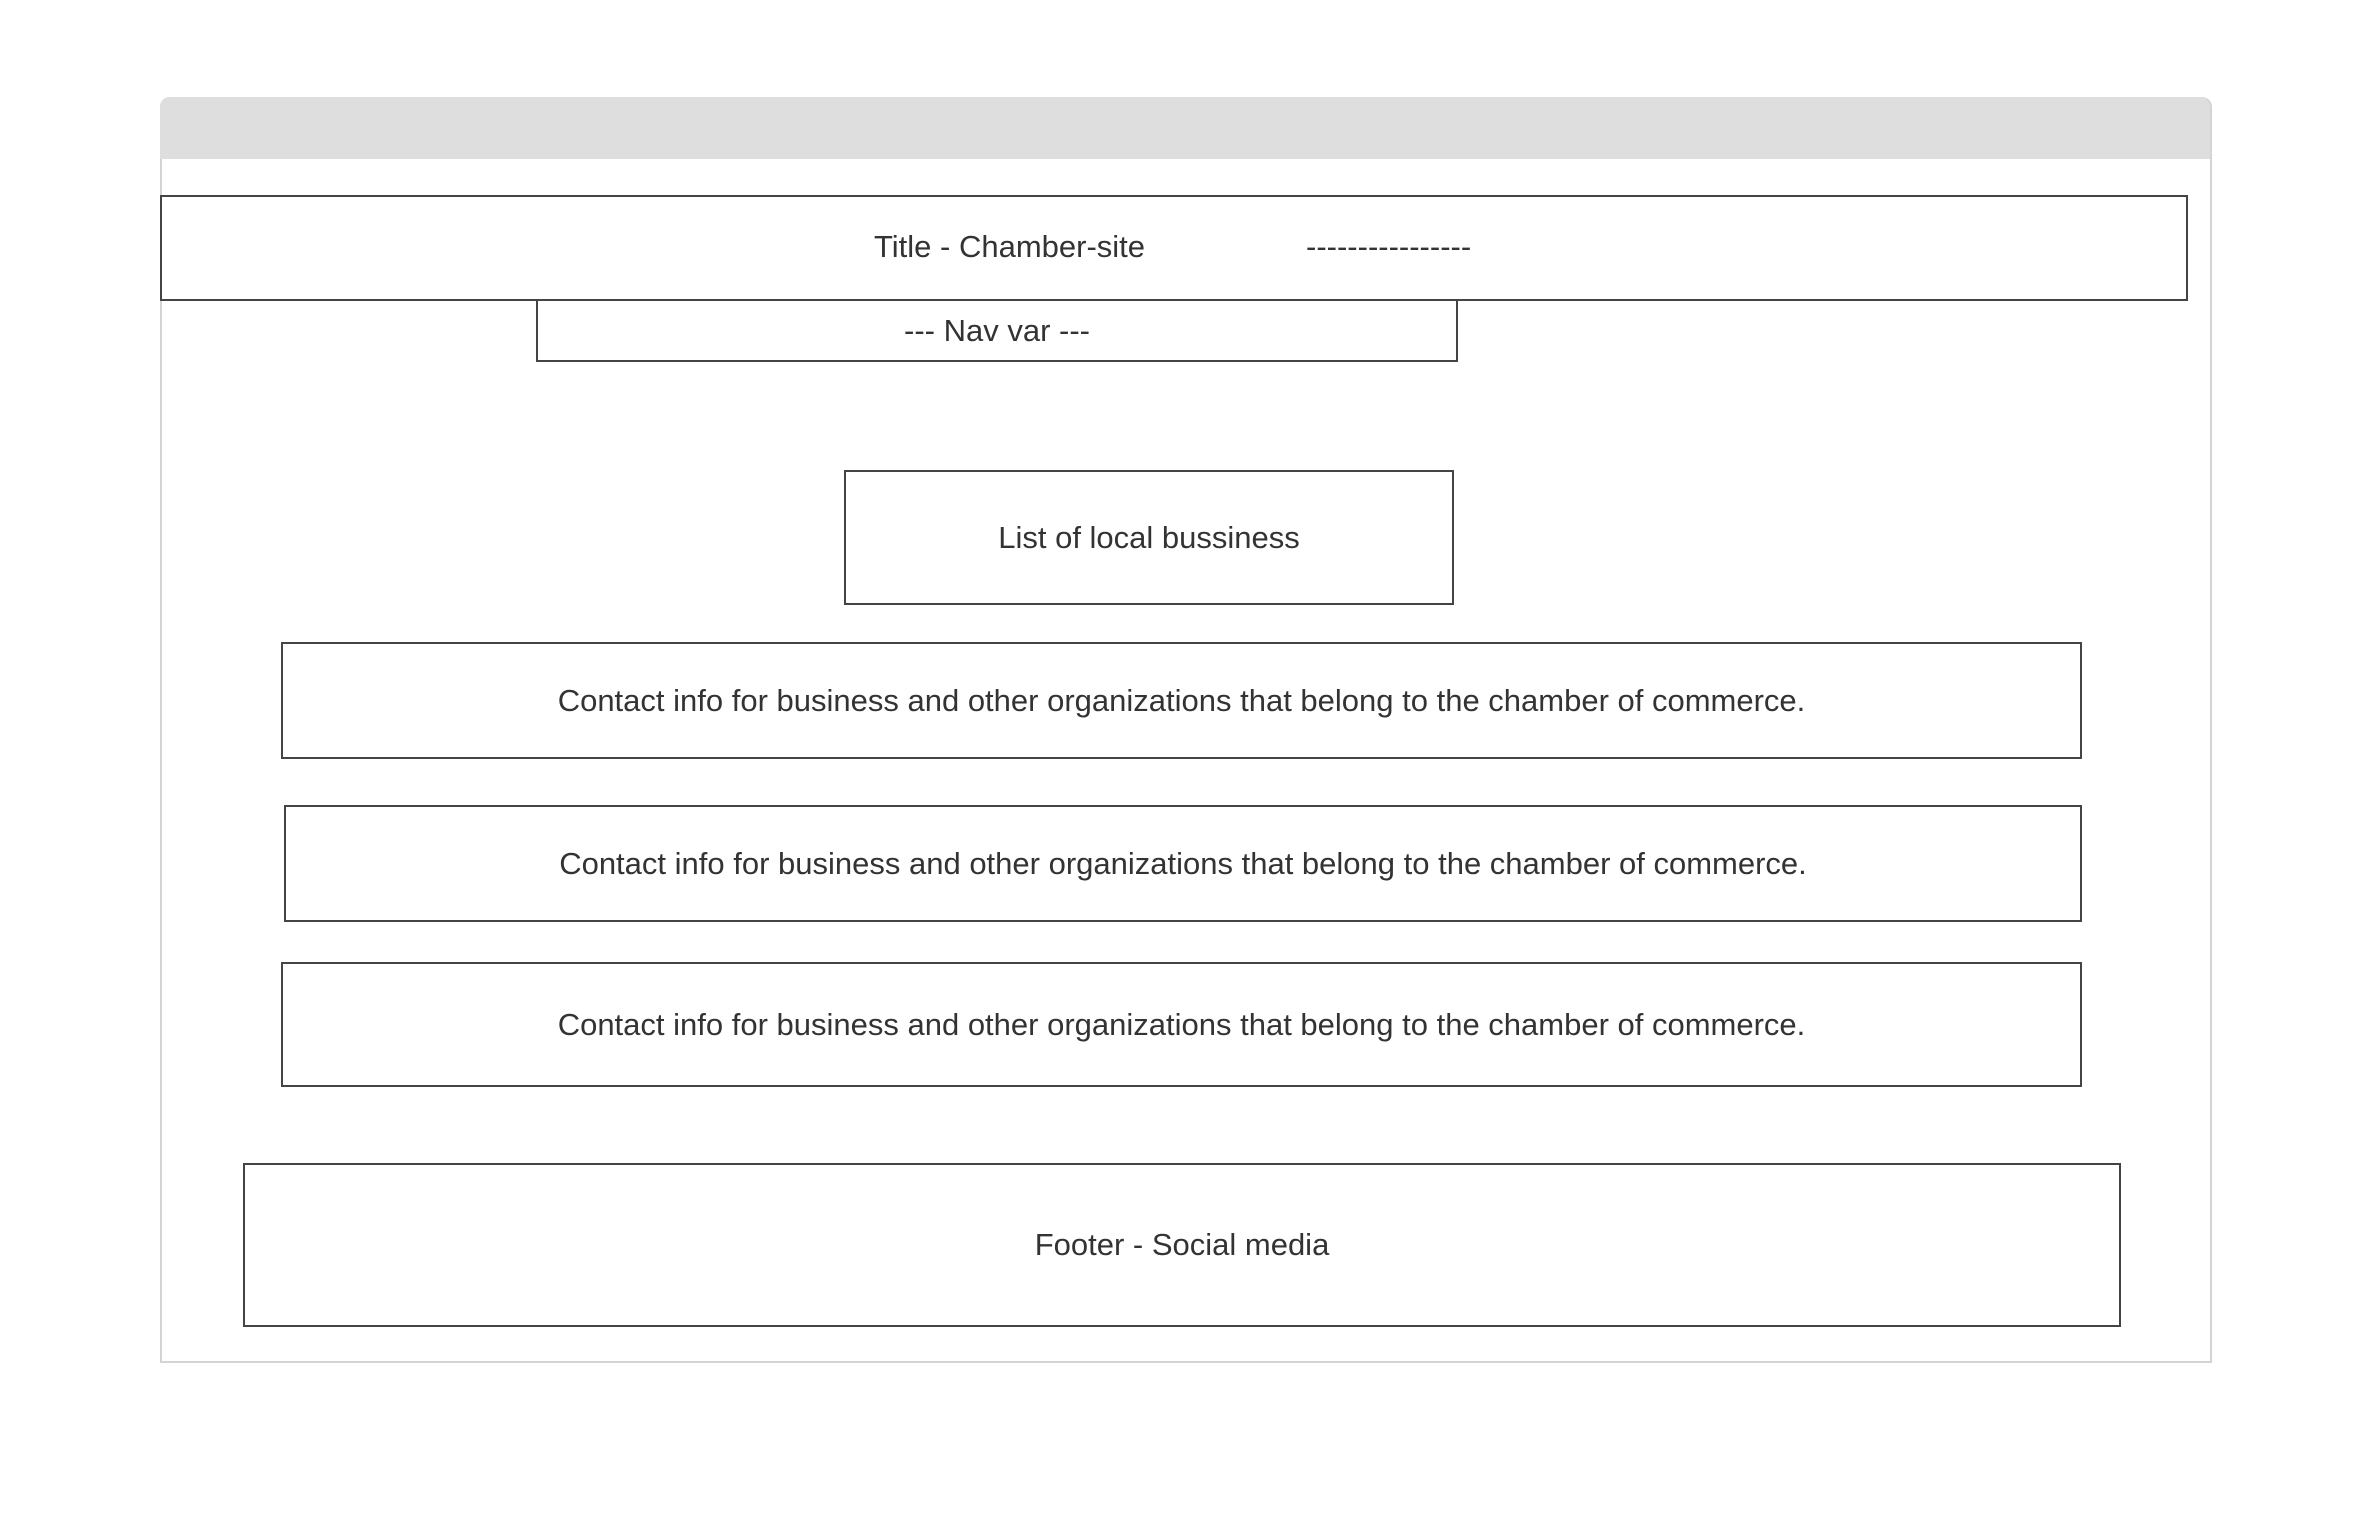  I want to click on business-list-label: List of local bussiness, so click(1149, 537).